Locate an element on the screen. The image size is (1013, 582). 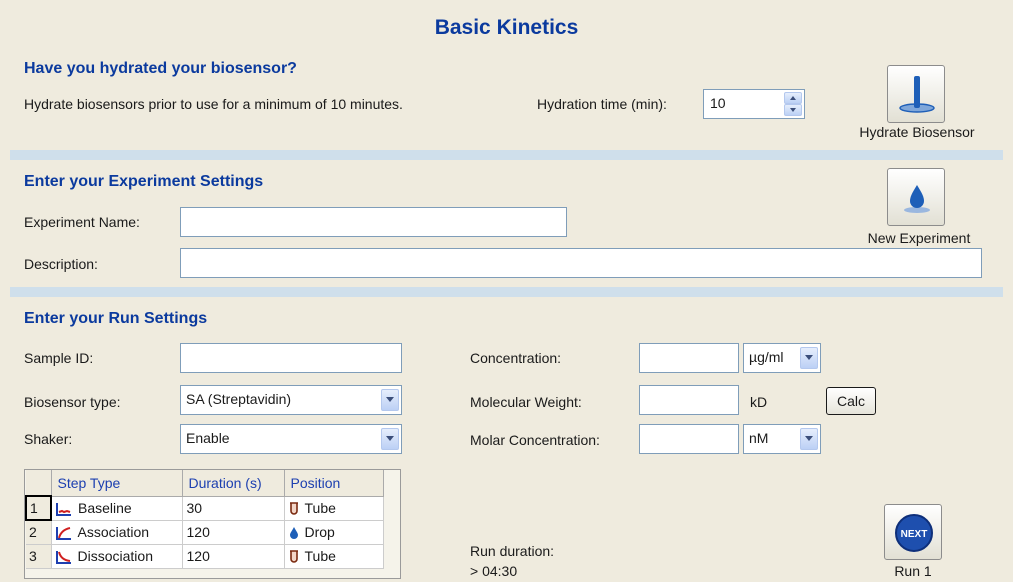
step-type-cell: Baseline is located at coordinates (117, 508).